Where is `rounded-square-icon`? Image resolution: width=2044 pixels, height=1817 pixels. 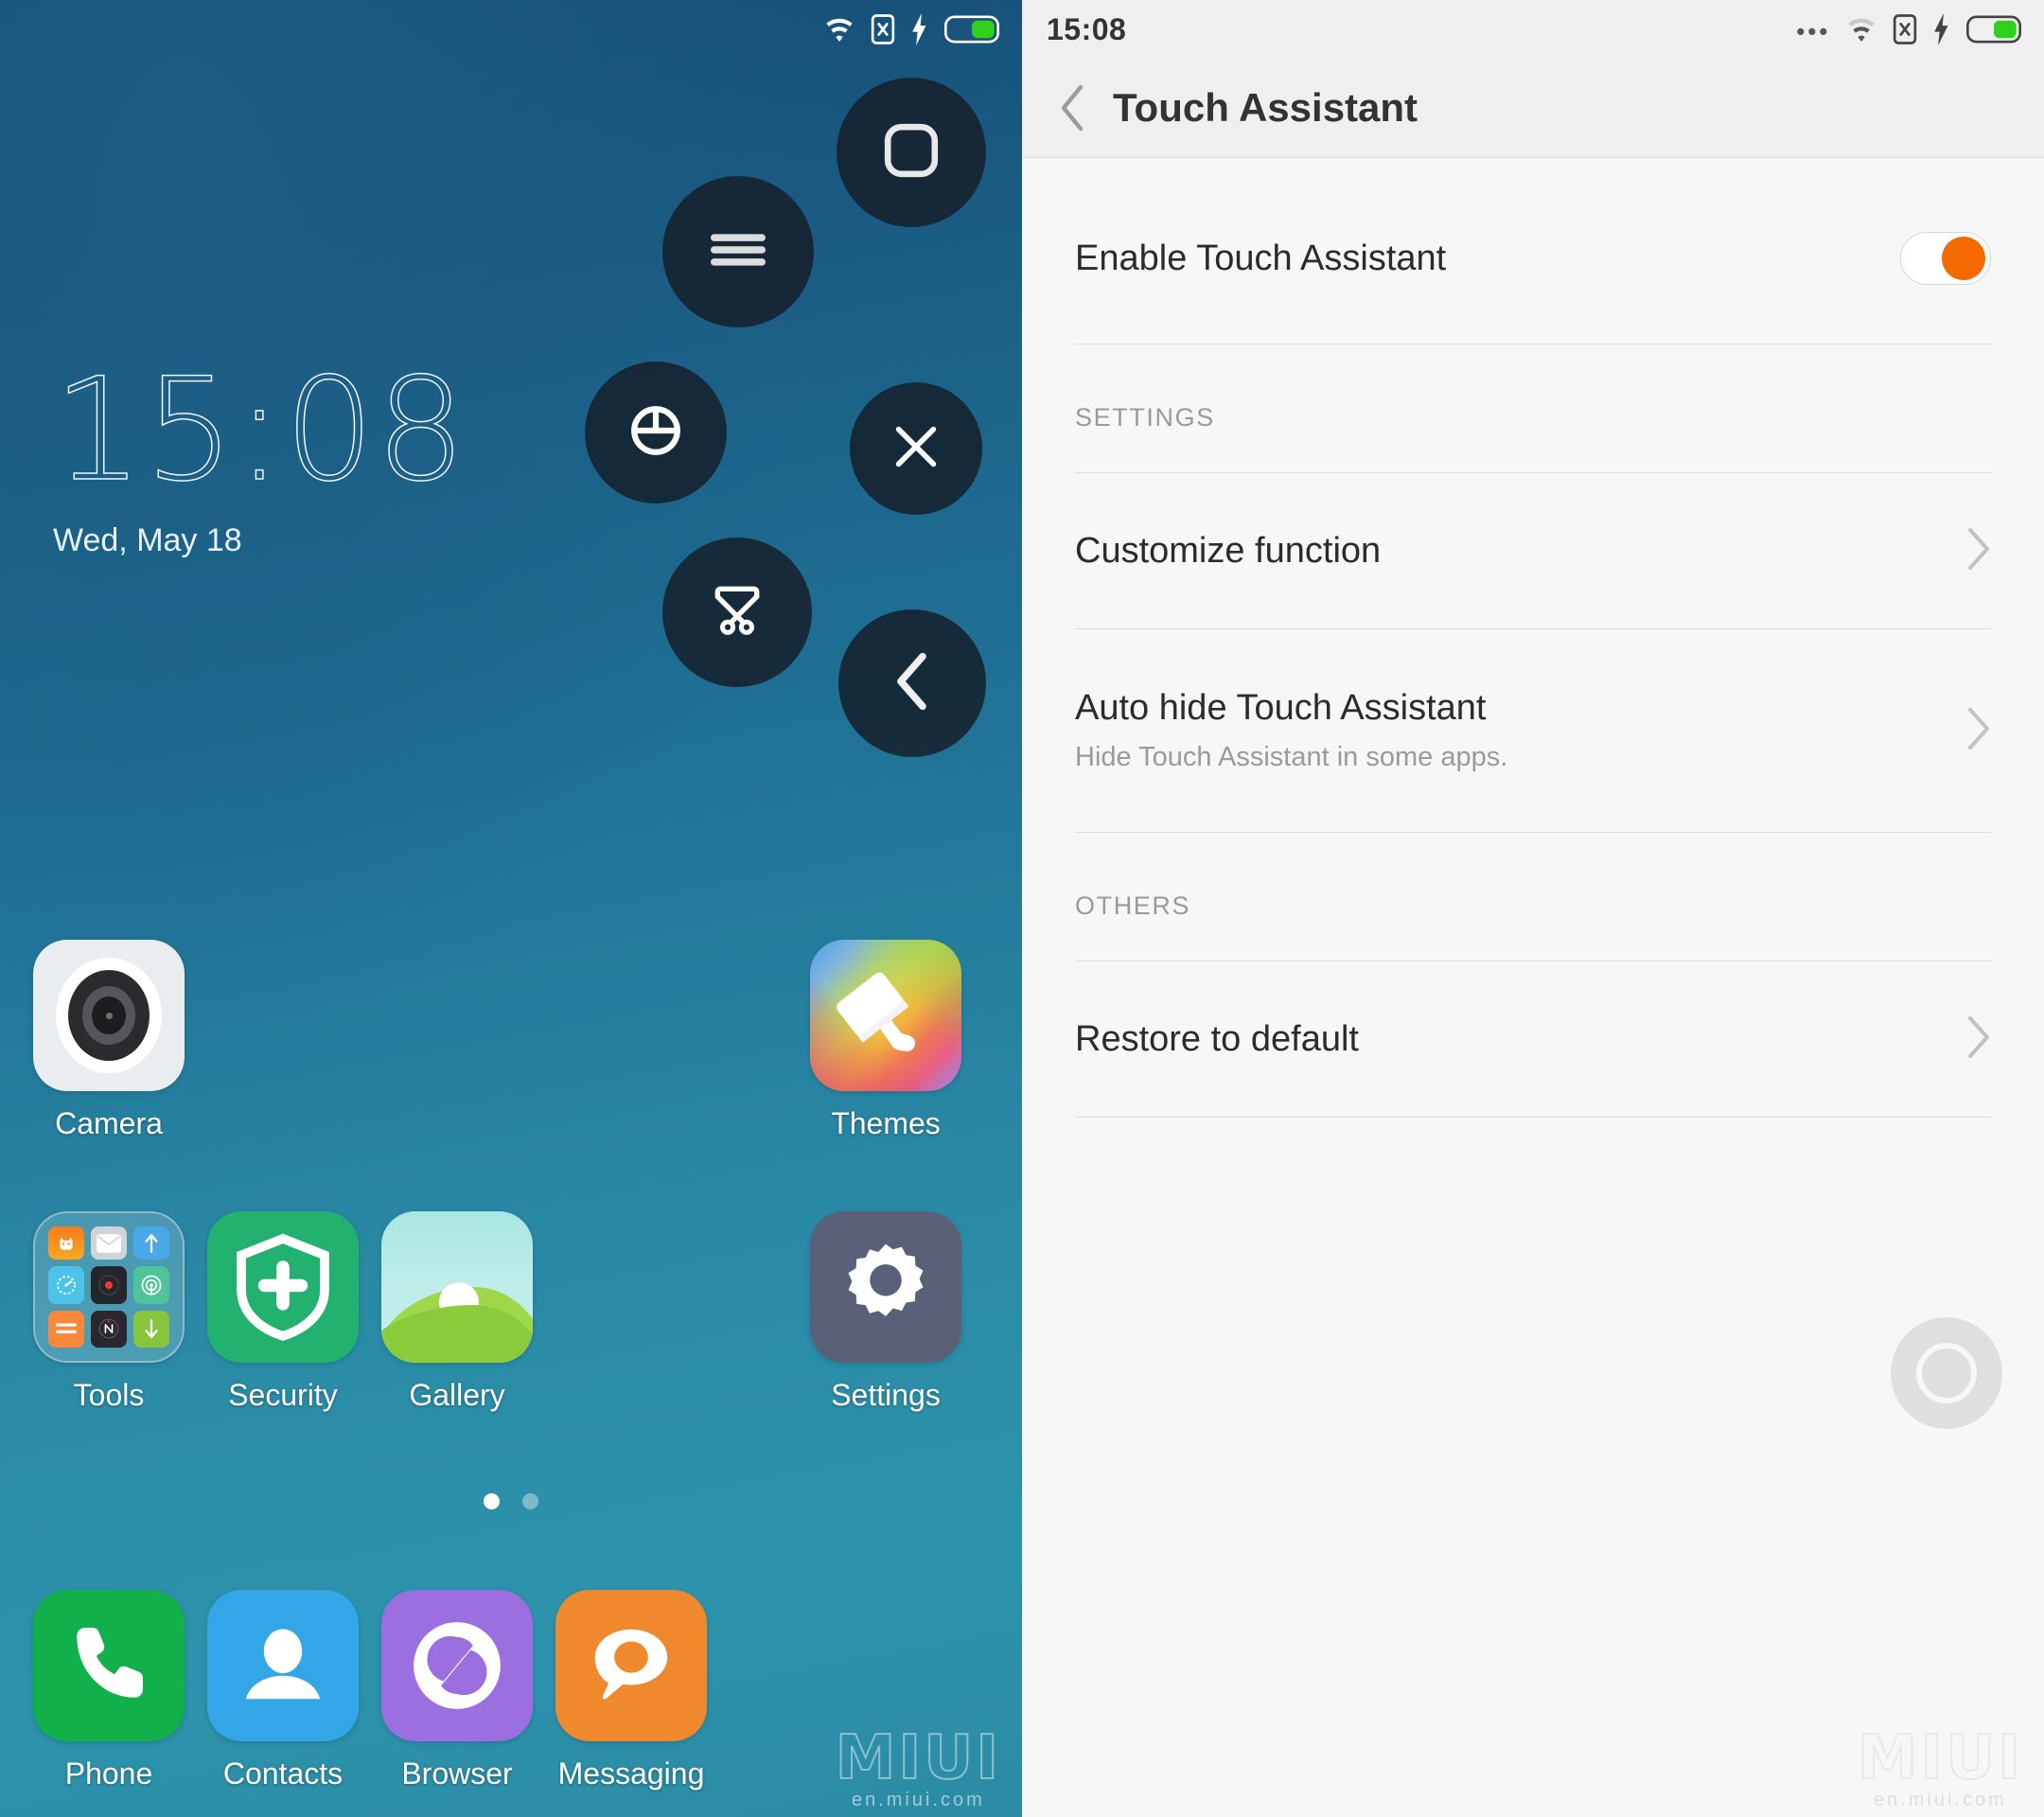 rounded-square-icon is located at coordinates (911, 153).